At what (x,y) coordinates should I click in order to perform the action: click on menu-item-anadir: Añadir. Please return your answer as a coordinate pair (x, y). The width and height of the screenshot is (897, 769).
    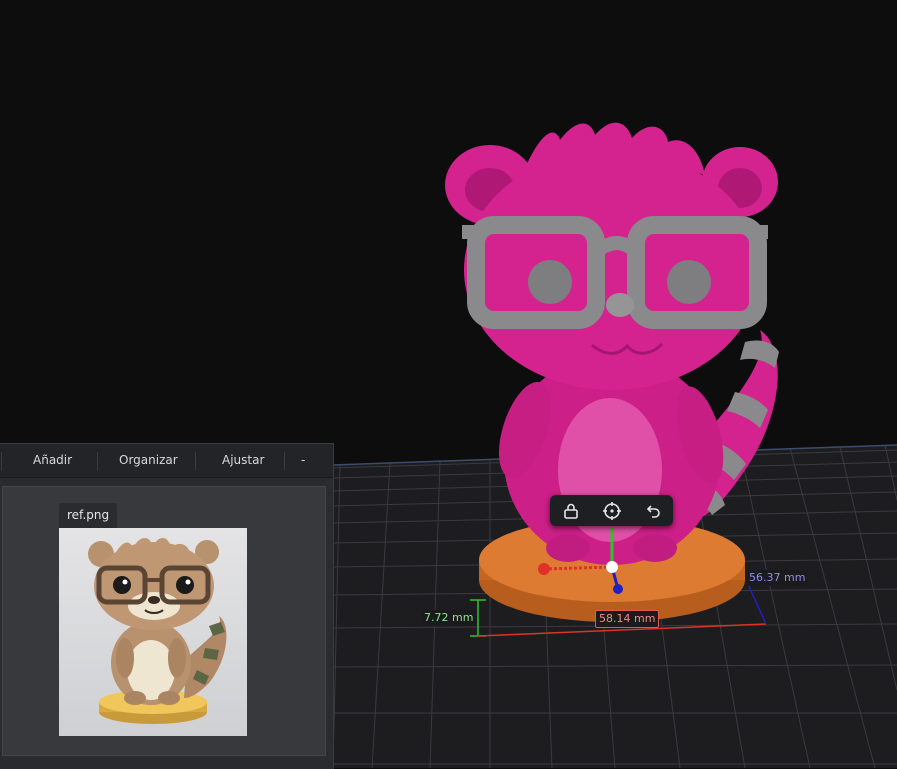
    Looking at the image, I should click on (52, 460).